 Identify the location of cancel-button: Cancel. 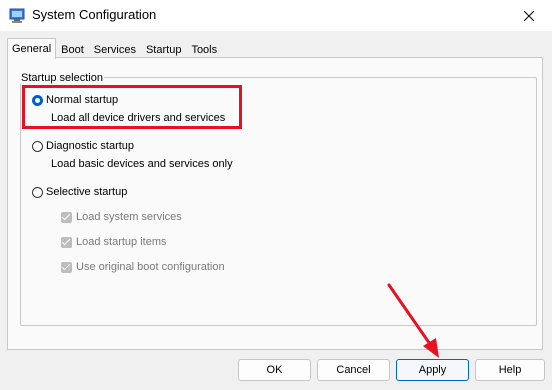
(353, 370).